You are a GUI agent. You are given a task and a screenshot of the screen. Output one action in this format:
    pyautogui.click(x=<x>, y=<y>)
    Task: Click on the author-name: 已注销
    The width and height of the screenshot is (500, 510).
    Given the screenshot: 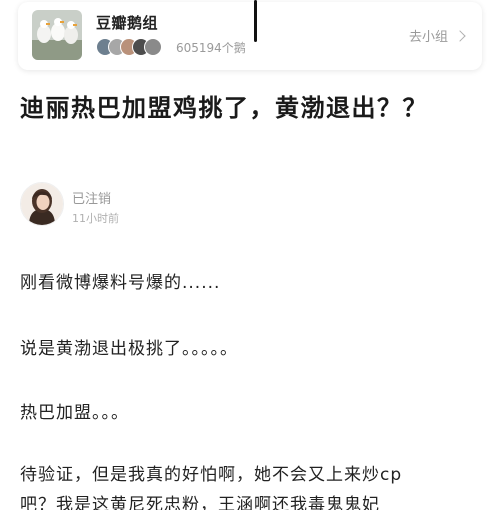 What is the action you would take?
    pyautogui.click(x=91, y=197)
    